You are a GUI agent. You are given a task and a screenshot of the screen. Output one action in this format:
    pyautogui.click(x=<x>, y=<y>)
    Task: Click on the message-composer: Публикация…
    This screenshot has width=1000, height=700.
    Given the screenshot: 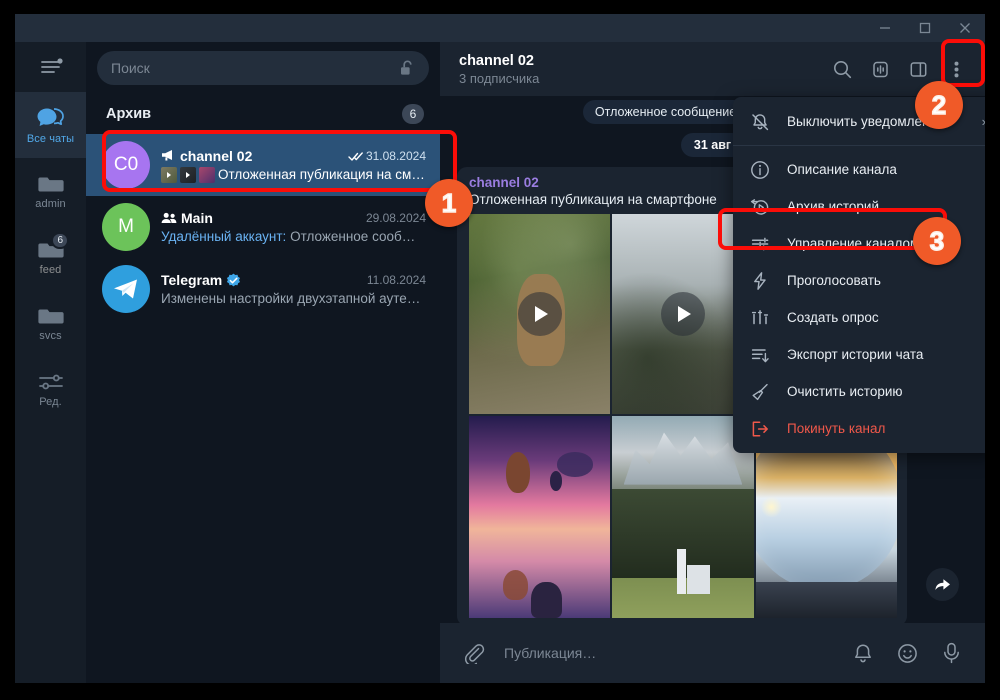 What is the action you would take?
    pyautogui.click(x=712, y=653)
    